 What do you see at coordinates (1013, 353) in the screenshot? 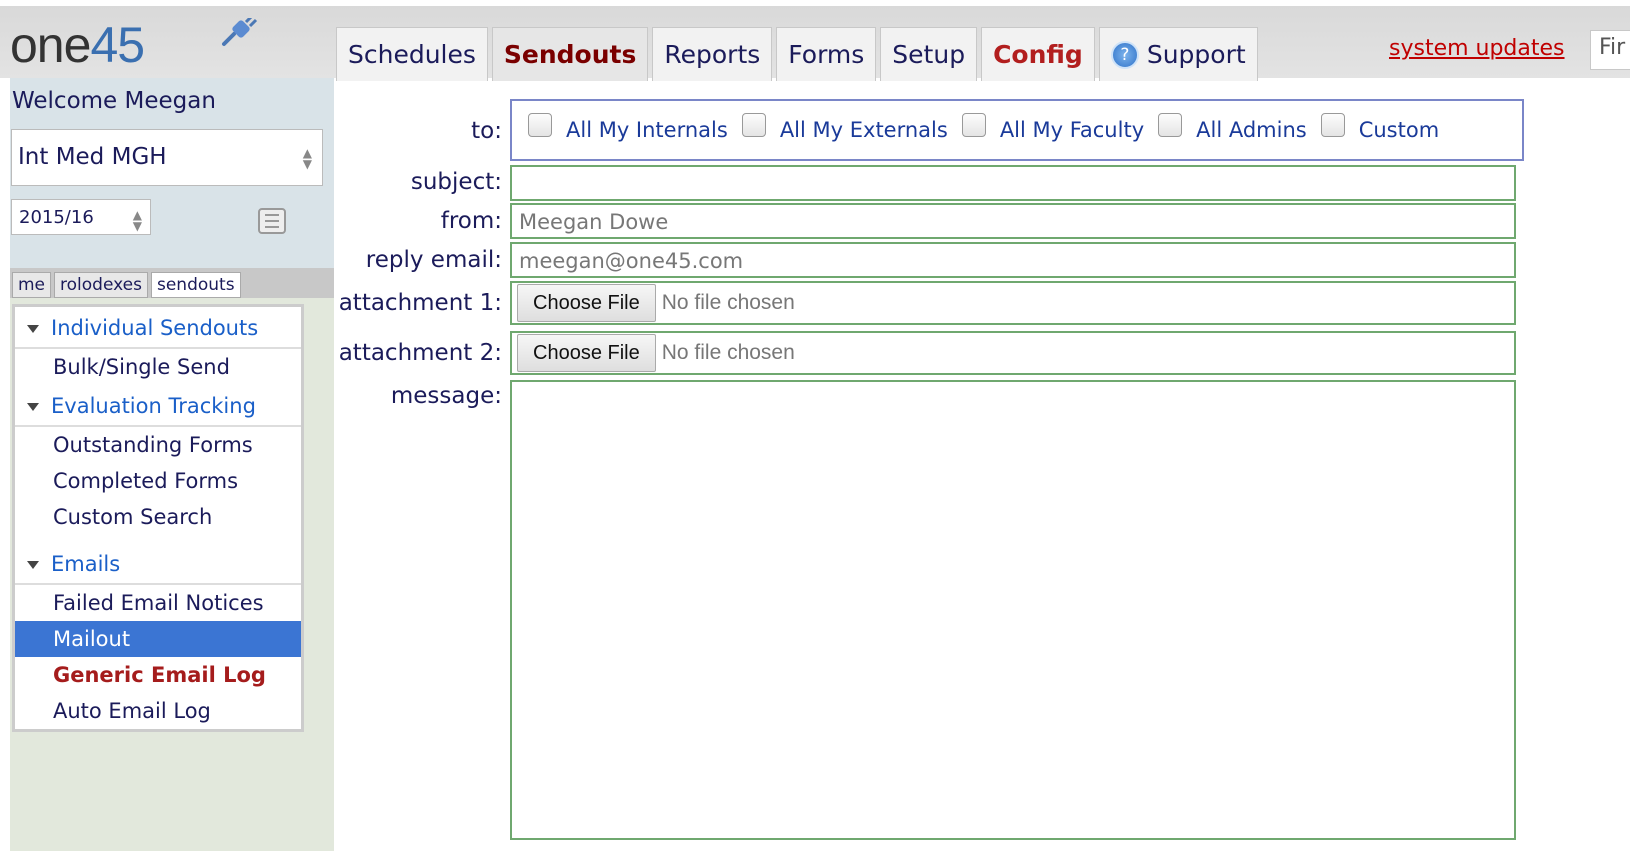
I see `attachment-2-field: Choose File No file chosen` at bounding box center [1013, 353].